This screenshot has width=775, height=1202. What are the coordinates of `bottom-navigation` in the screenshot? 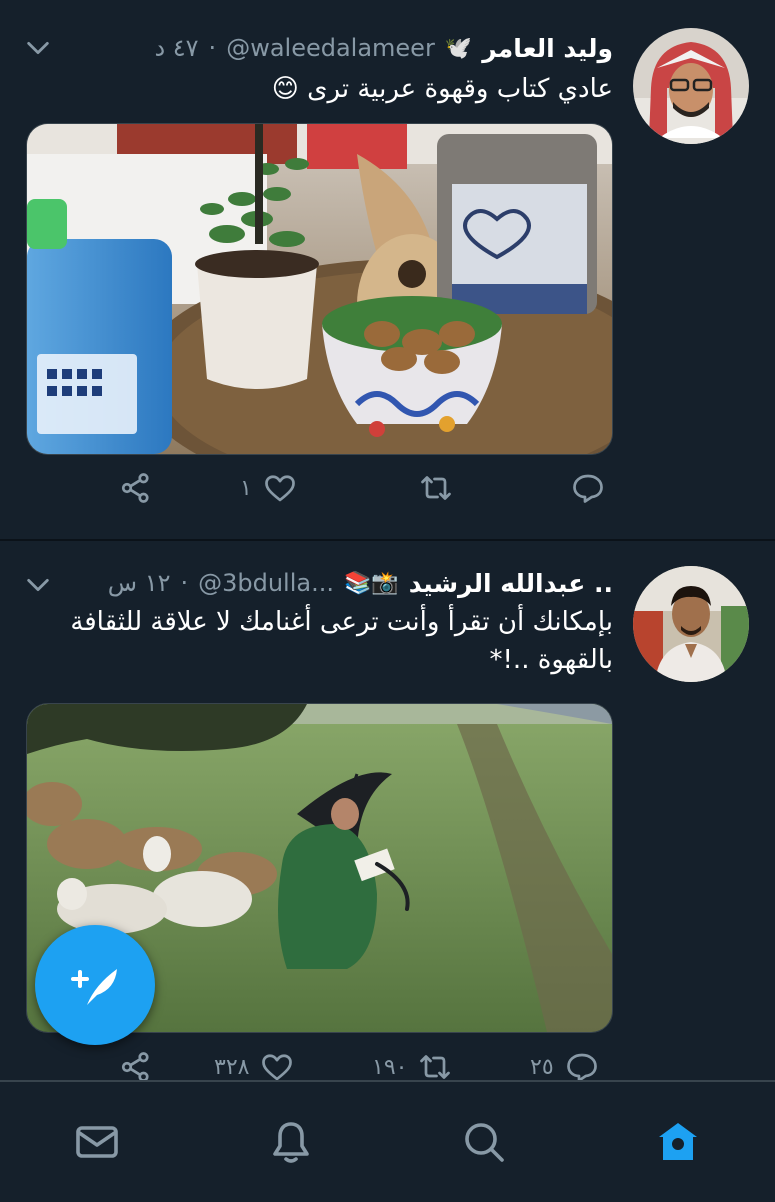 It's located at (387, 1141).